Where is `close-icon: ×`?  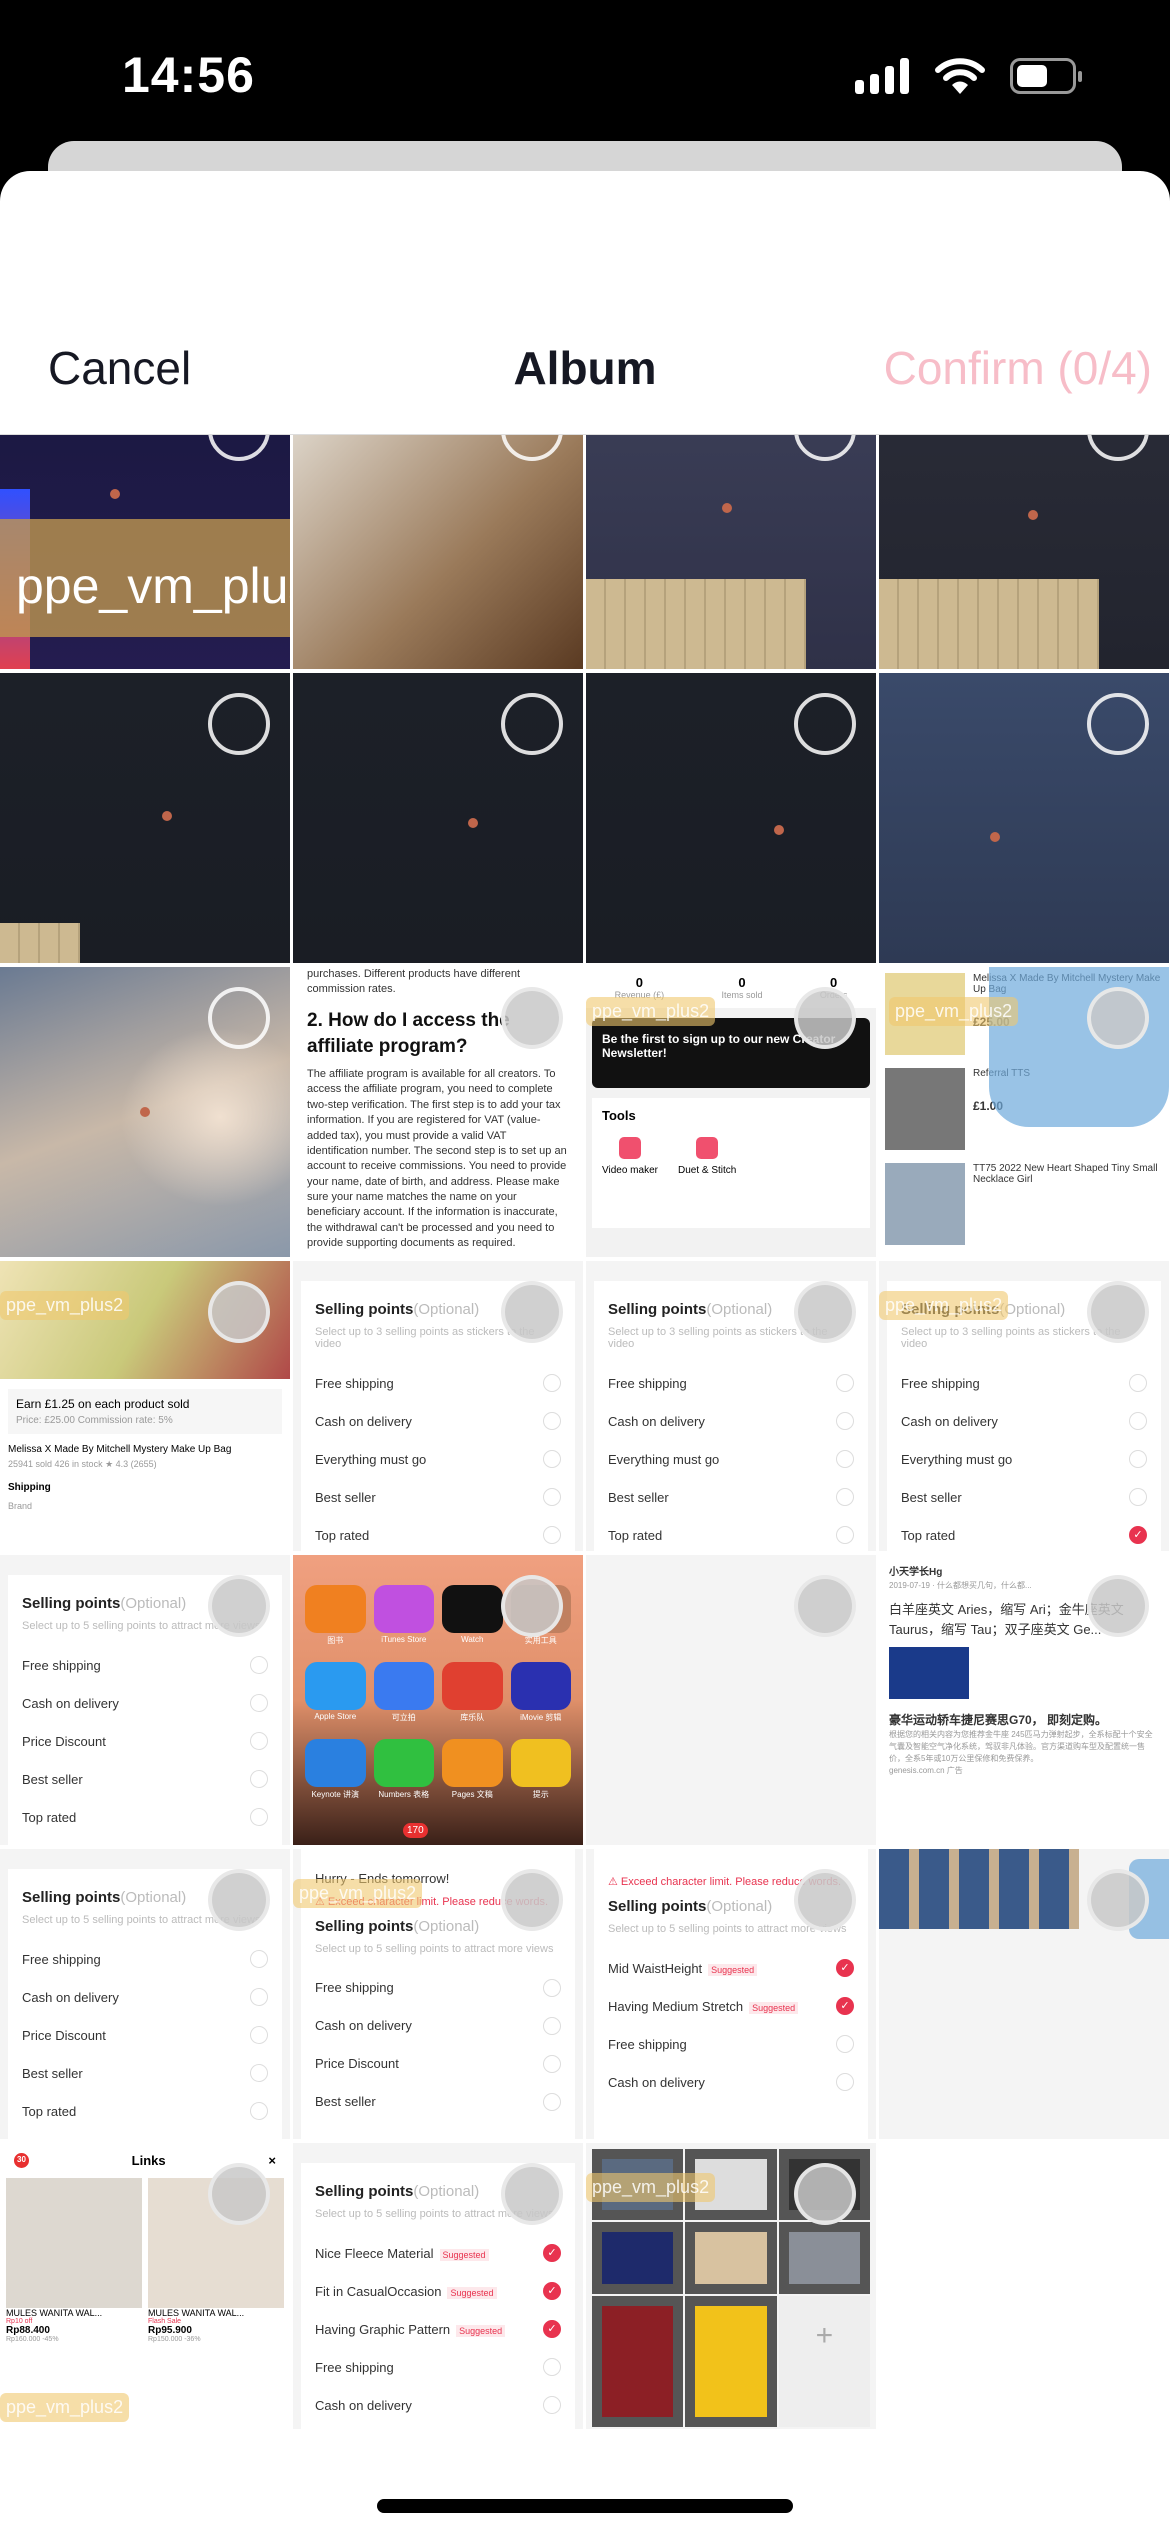
close-icon: × is located at coordinates (272, 2160).